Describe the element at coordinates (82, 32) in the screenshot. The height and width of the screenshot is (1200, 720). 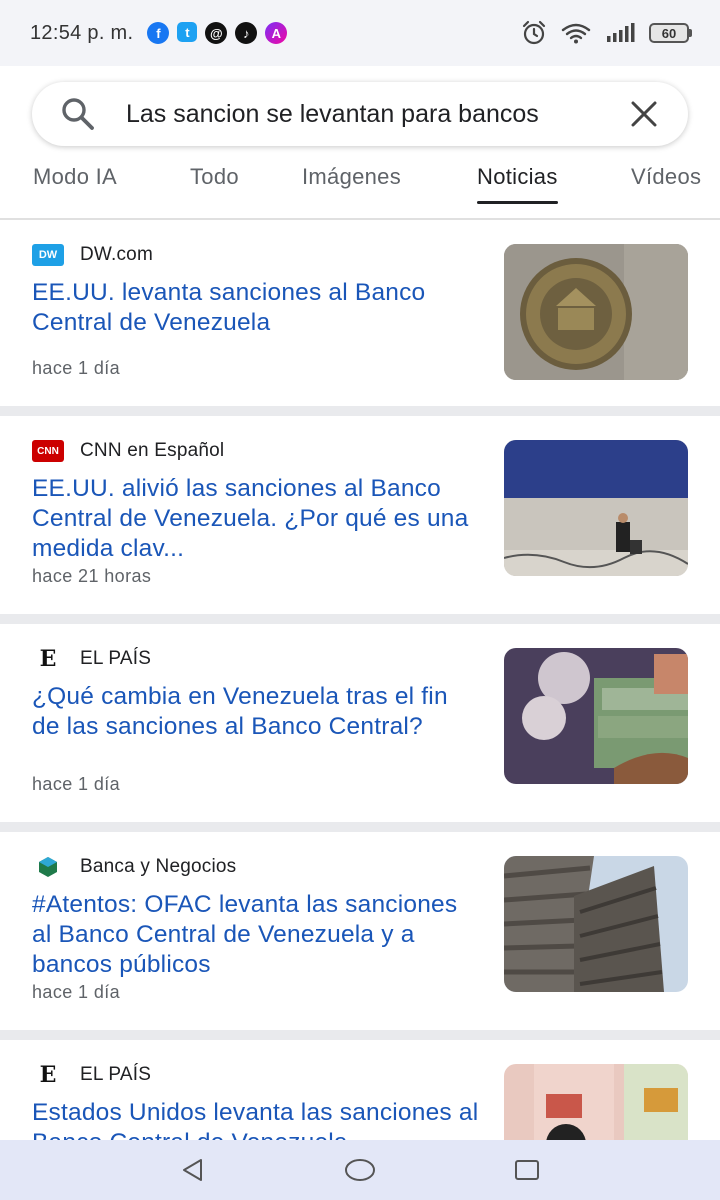
I see `status-time: 12:54 p. m.` at that location.